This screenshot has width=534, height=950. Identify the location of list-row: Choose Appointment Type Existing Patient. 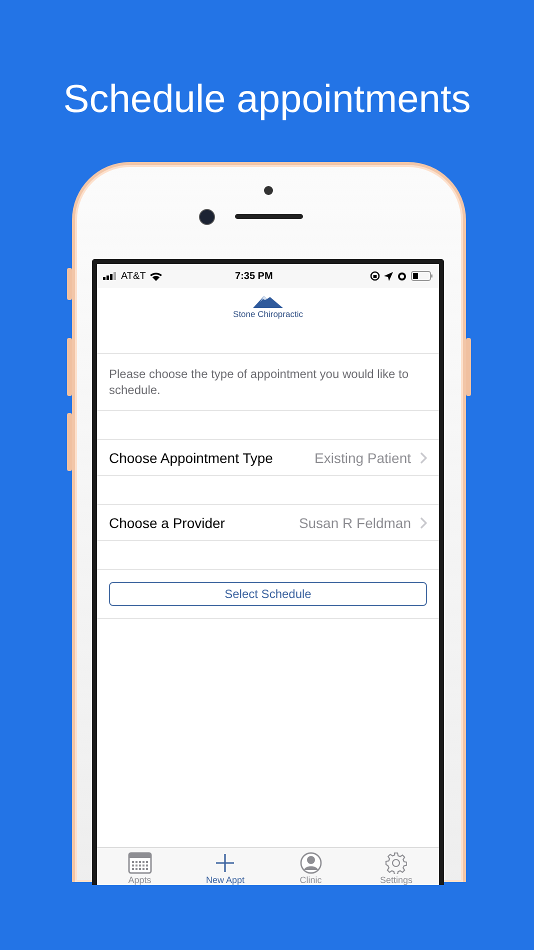
(268, 458).